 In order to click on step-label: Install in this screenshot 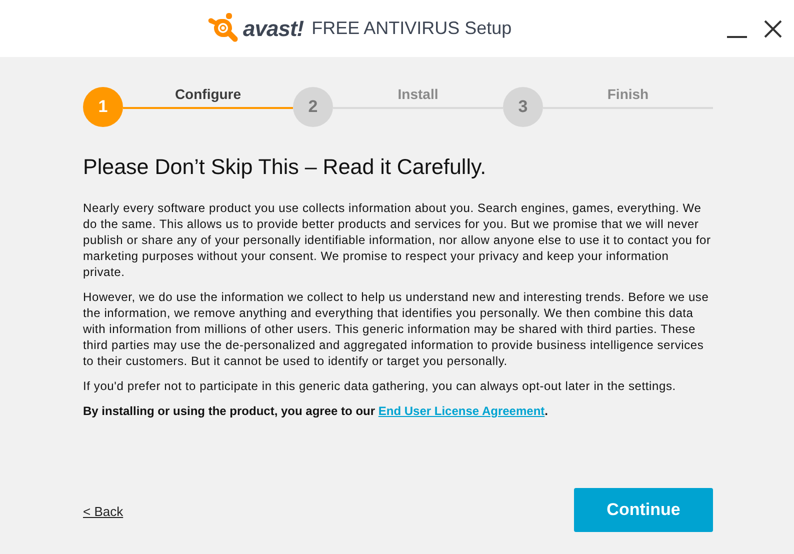, I will do `click(418, 95)`.